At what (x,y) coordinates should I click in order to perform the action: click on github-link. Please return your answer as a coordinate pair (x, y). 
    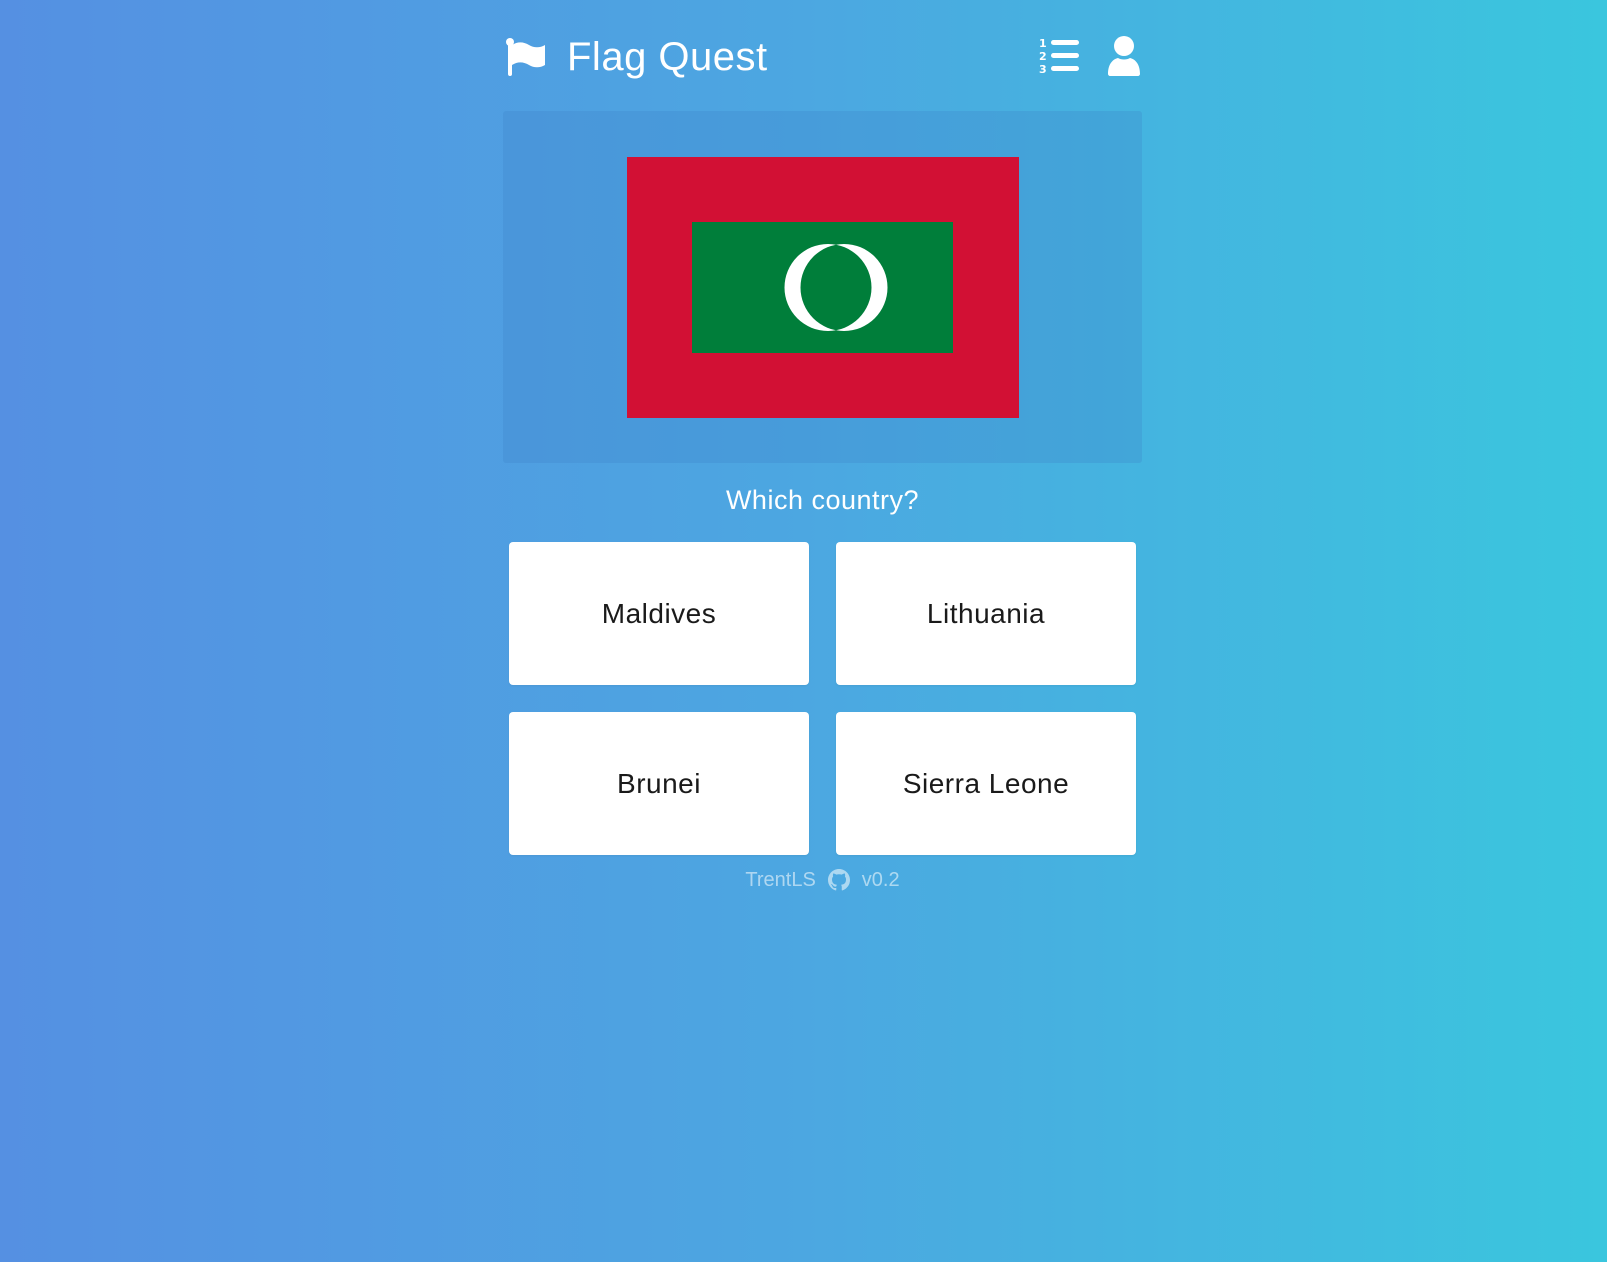
    Looking at the image, I should click on (838, 880).